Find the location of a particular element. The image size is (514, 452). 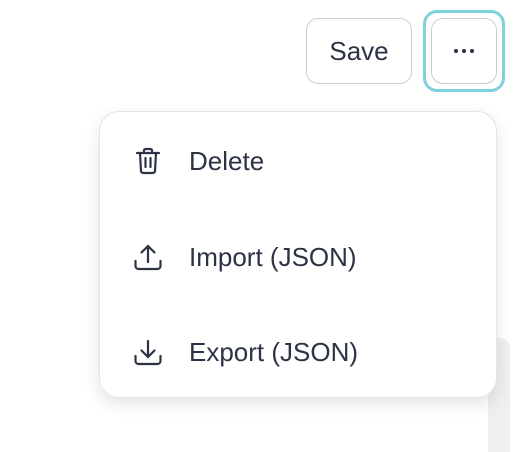

menu-item-label: Delete is located at coordinates (227, 160).